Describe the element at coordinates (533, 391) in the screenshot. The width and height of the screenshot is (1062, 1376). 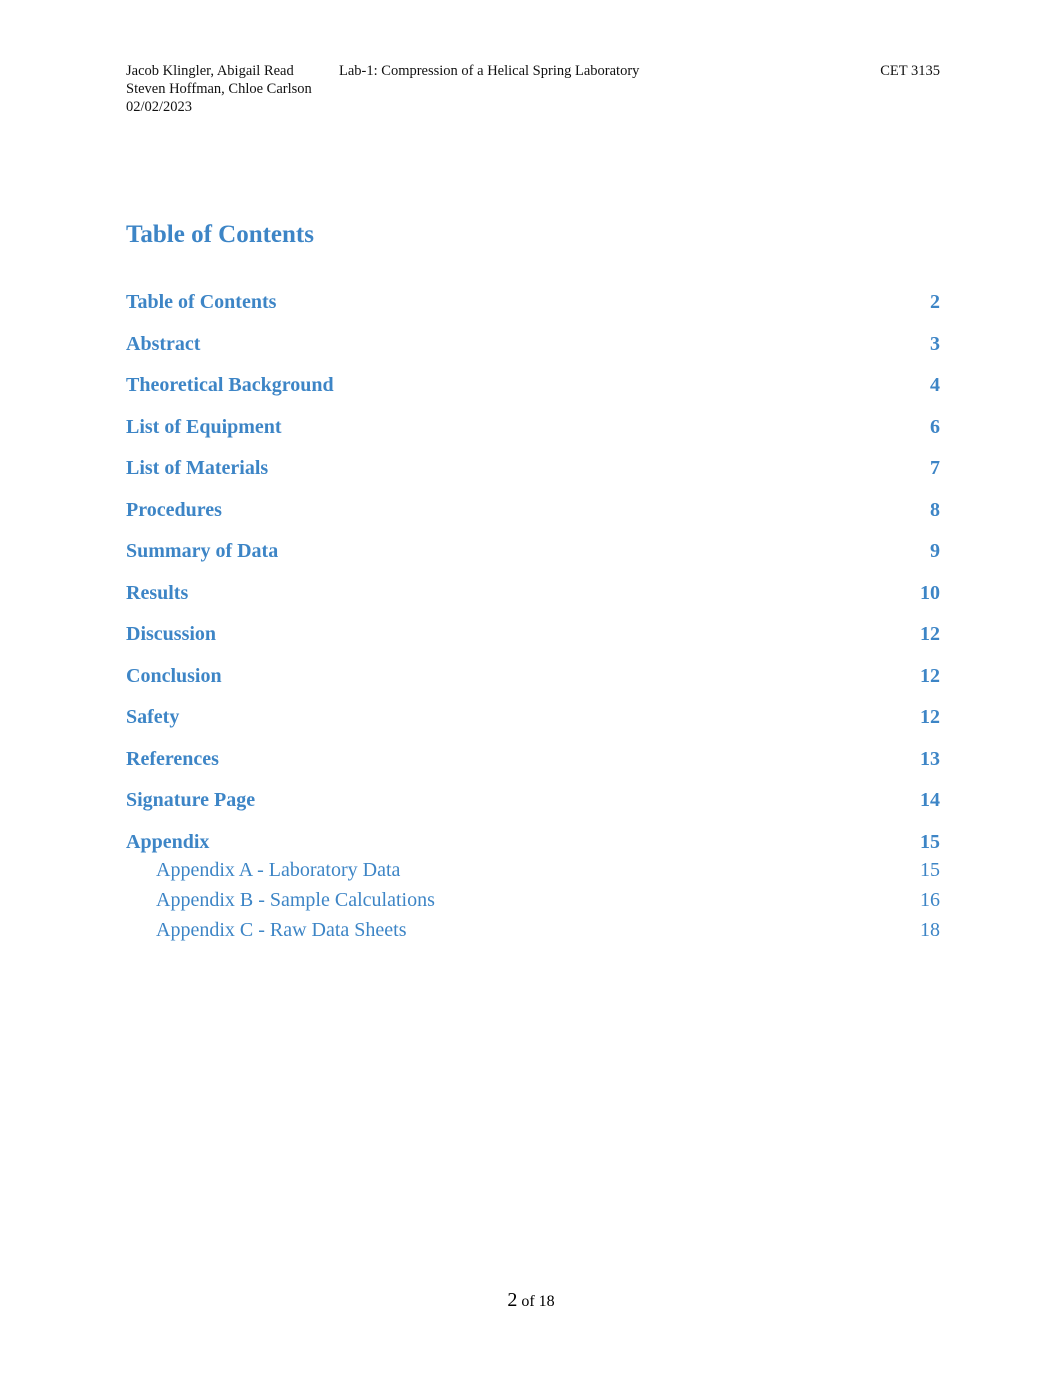
I see `toc-entry-theoretical-background: Theoretical Background 4` at that location.